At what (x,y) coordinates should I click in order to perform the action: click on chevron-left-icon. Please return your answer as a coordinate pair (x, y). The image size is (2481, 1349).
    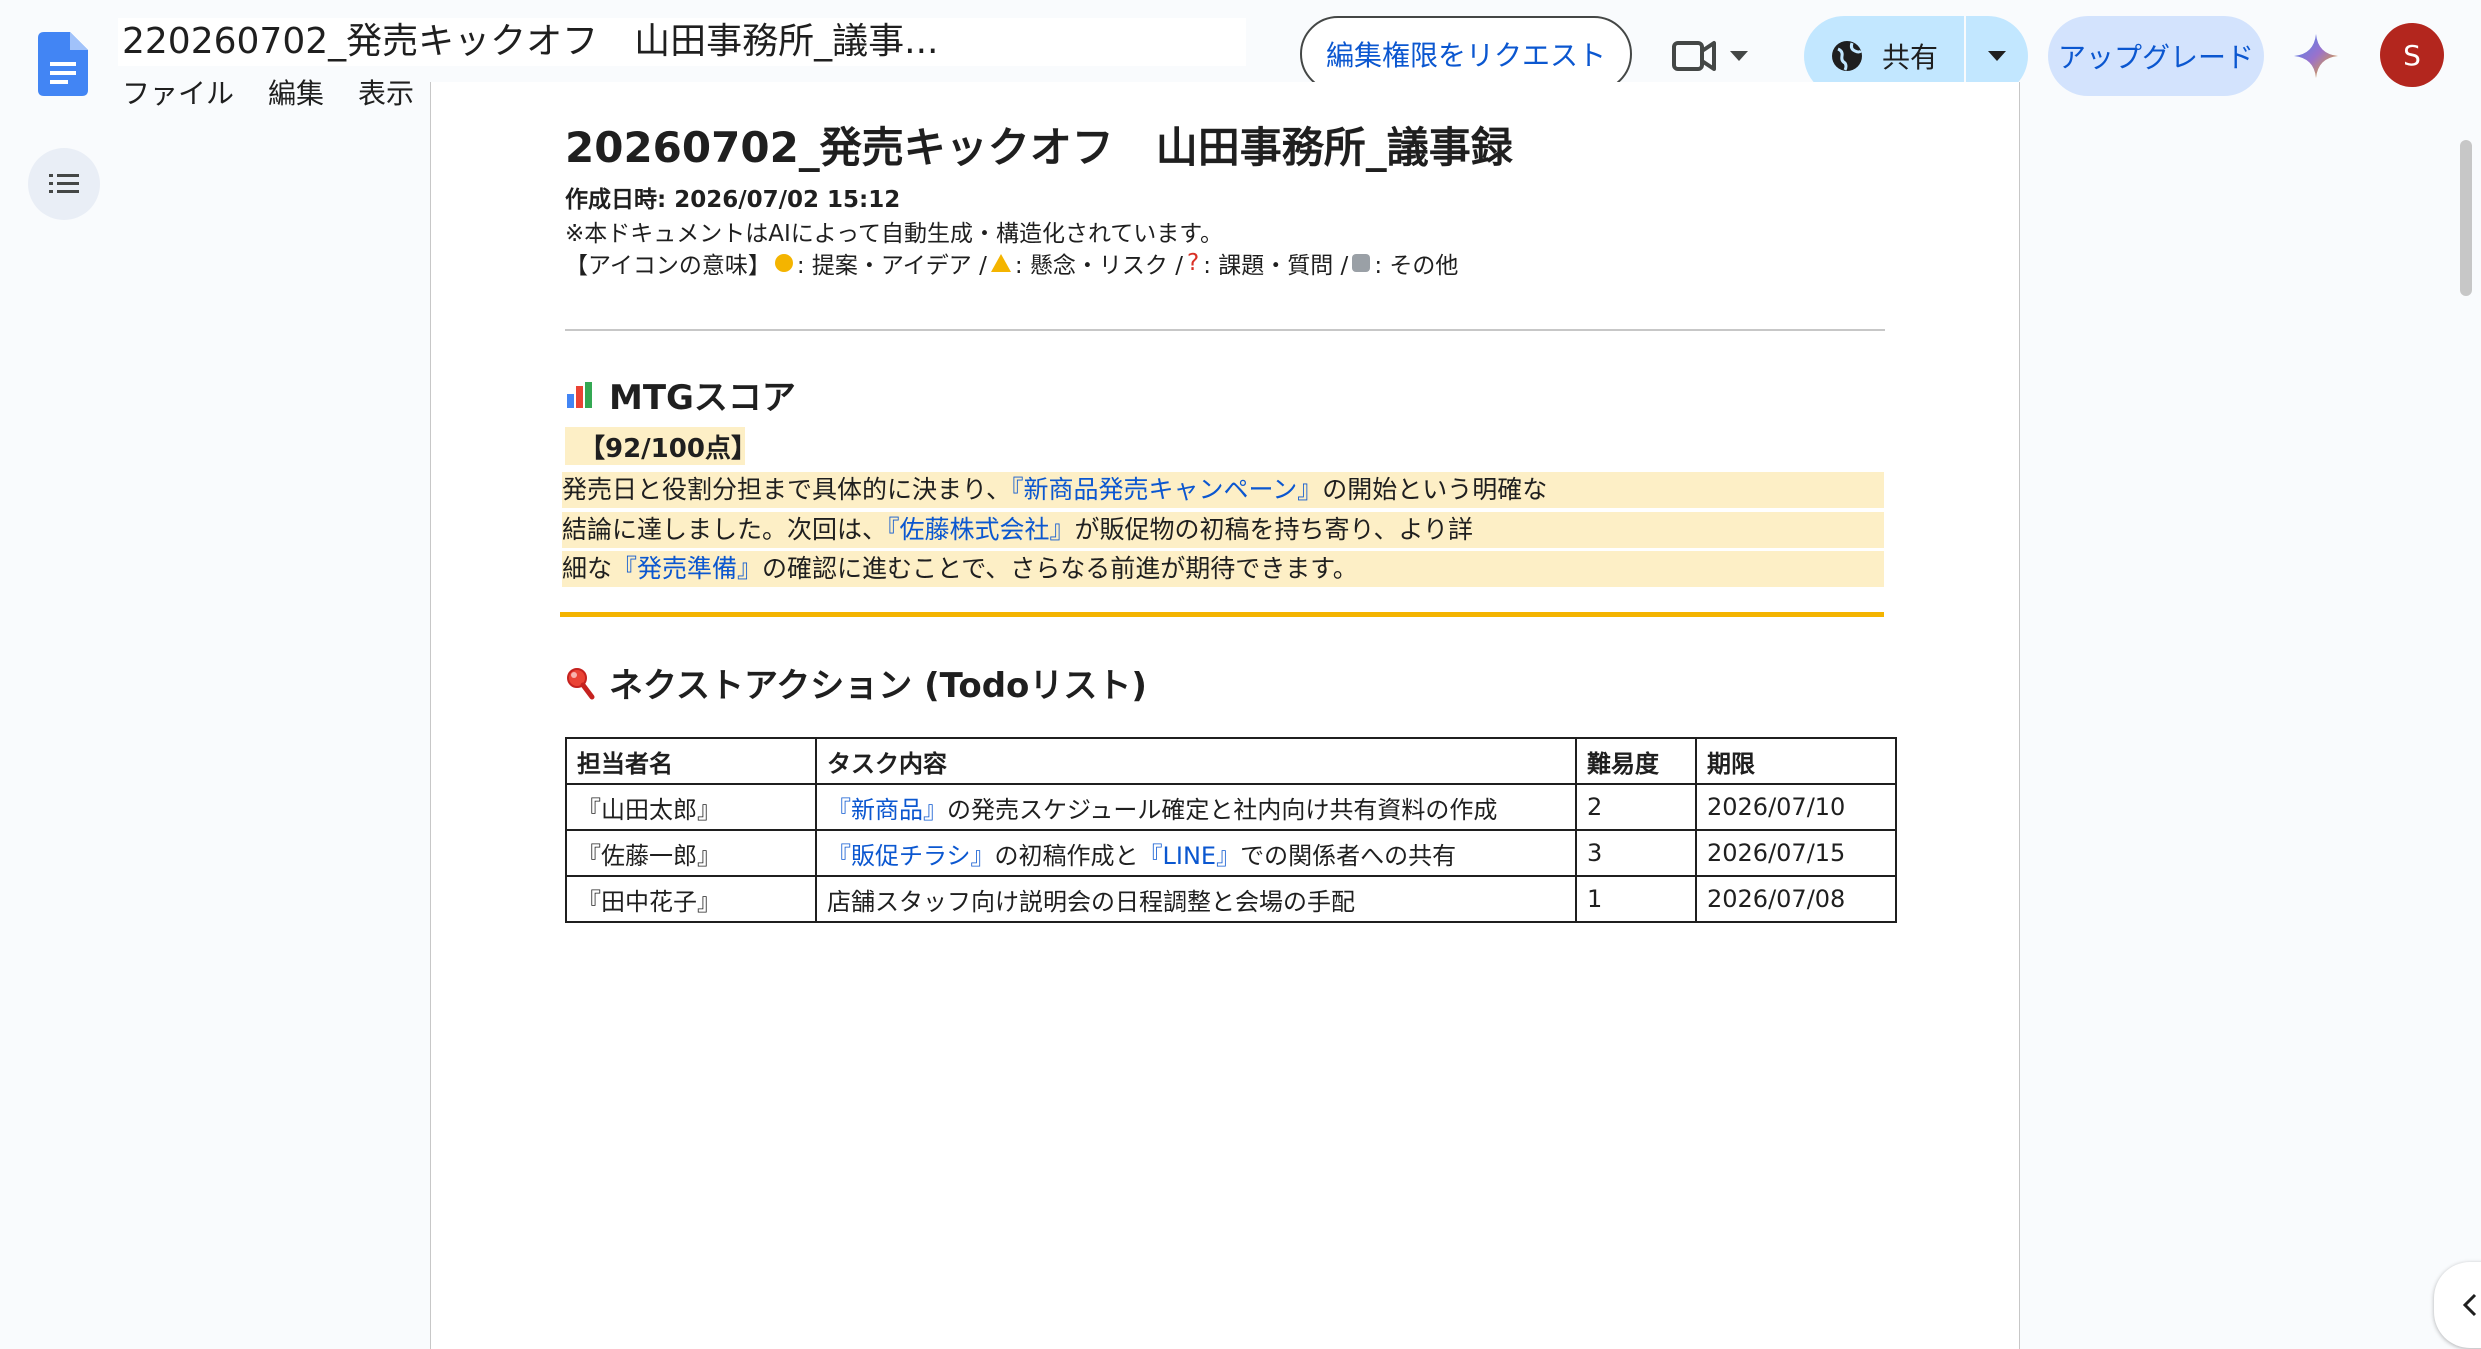
    Looking at the image, I should click on (2469, 1305).